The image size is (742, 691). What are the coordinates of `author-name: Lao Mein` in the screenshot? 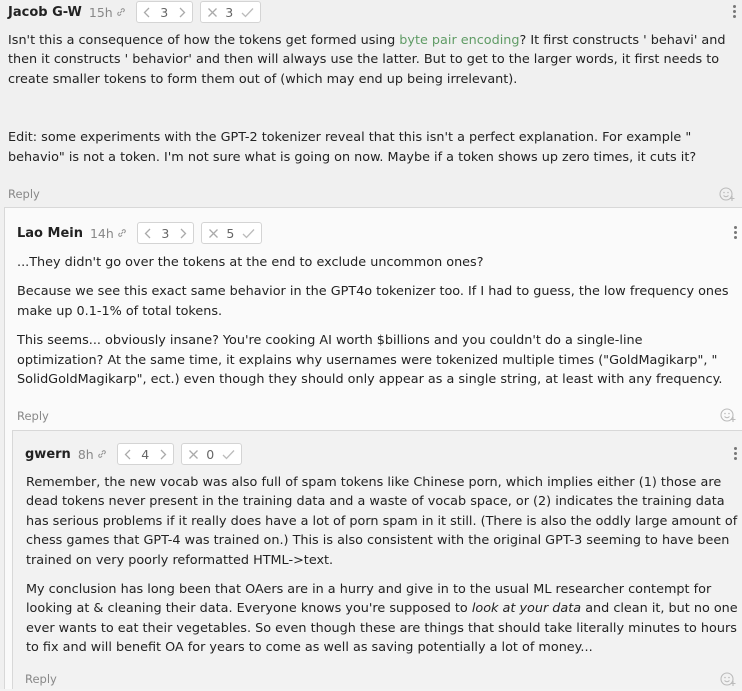 It's located at (50, 233).